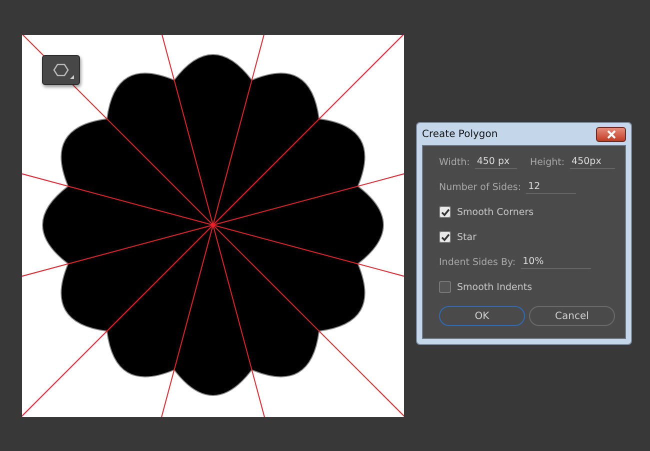 Image resolution: width=650 pixels, height=451 pixels. I want to click on field-label: Width:, so click(454, 162).